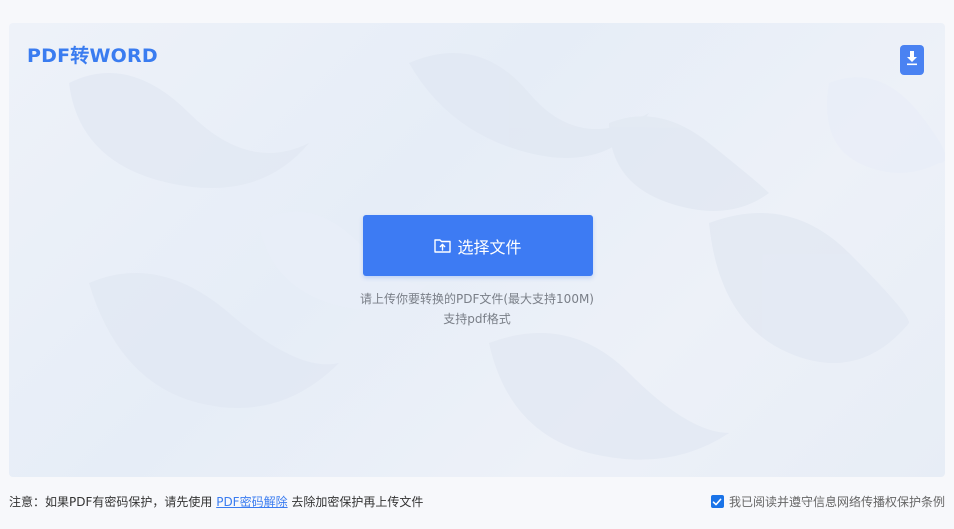 Image resolution: width=954 pixels, height=529 pixels. I want to click on agreement-label: 我已阅读并遵守信息网络传播权保护条例, so click(837, 501).